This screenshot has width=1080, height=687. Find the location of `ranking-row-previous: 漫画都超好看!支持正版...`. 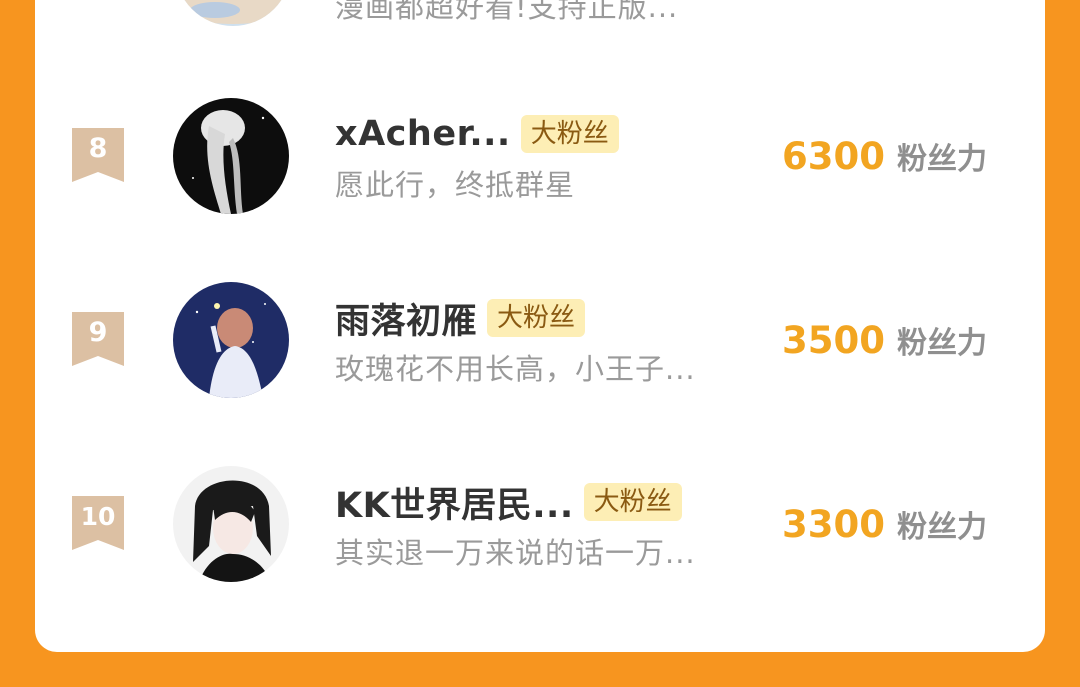

ranking-row-previous: 漫画都超好看!支持正版... is located at coordinates (540, 15).